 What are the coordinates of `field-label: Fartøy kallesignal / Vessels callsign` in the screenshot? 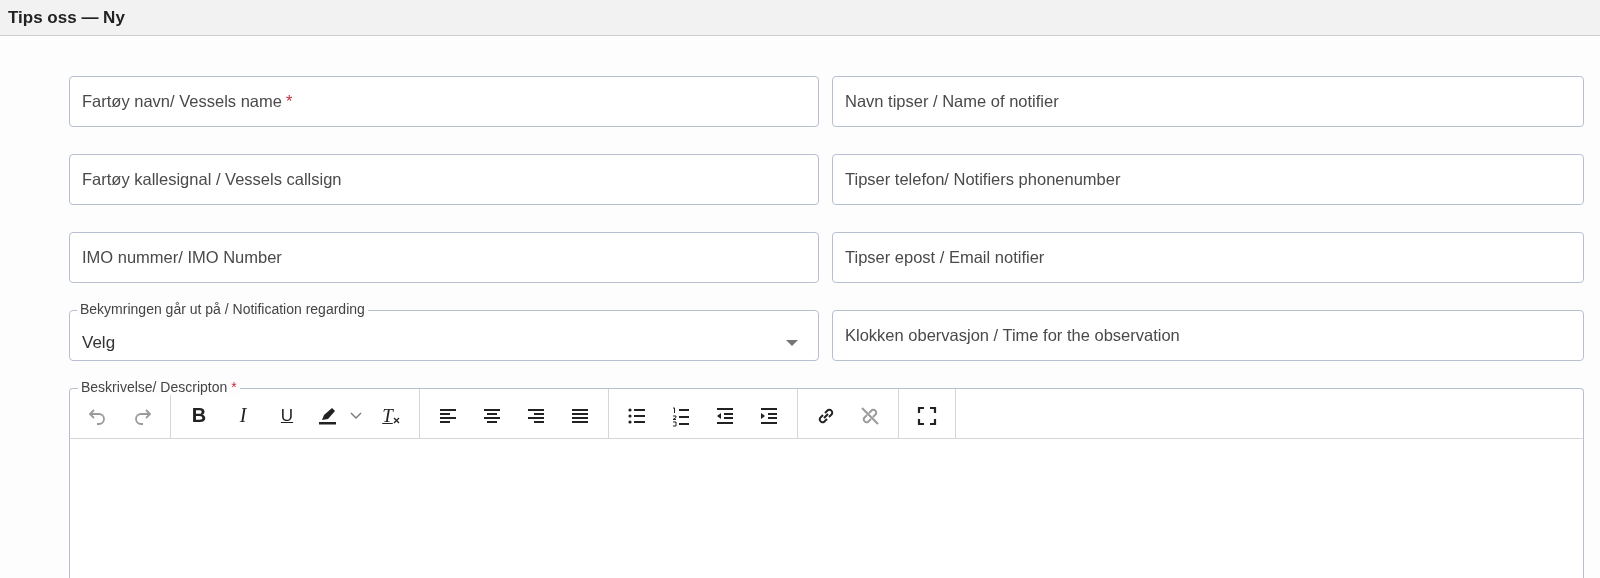 It's located at (212, 179).